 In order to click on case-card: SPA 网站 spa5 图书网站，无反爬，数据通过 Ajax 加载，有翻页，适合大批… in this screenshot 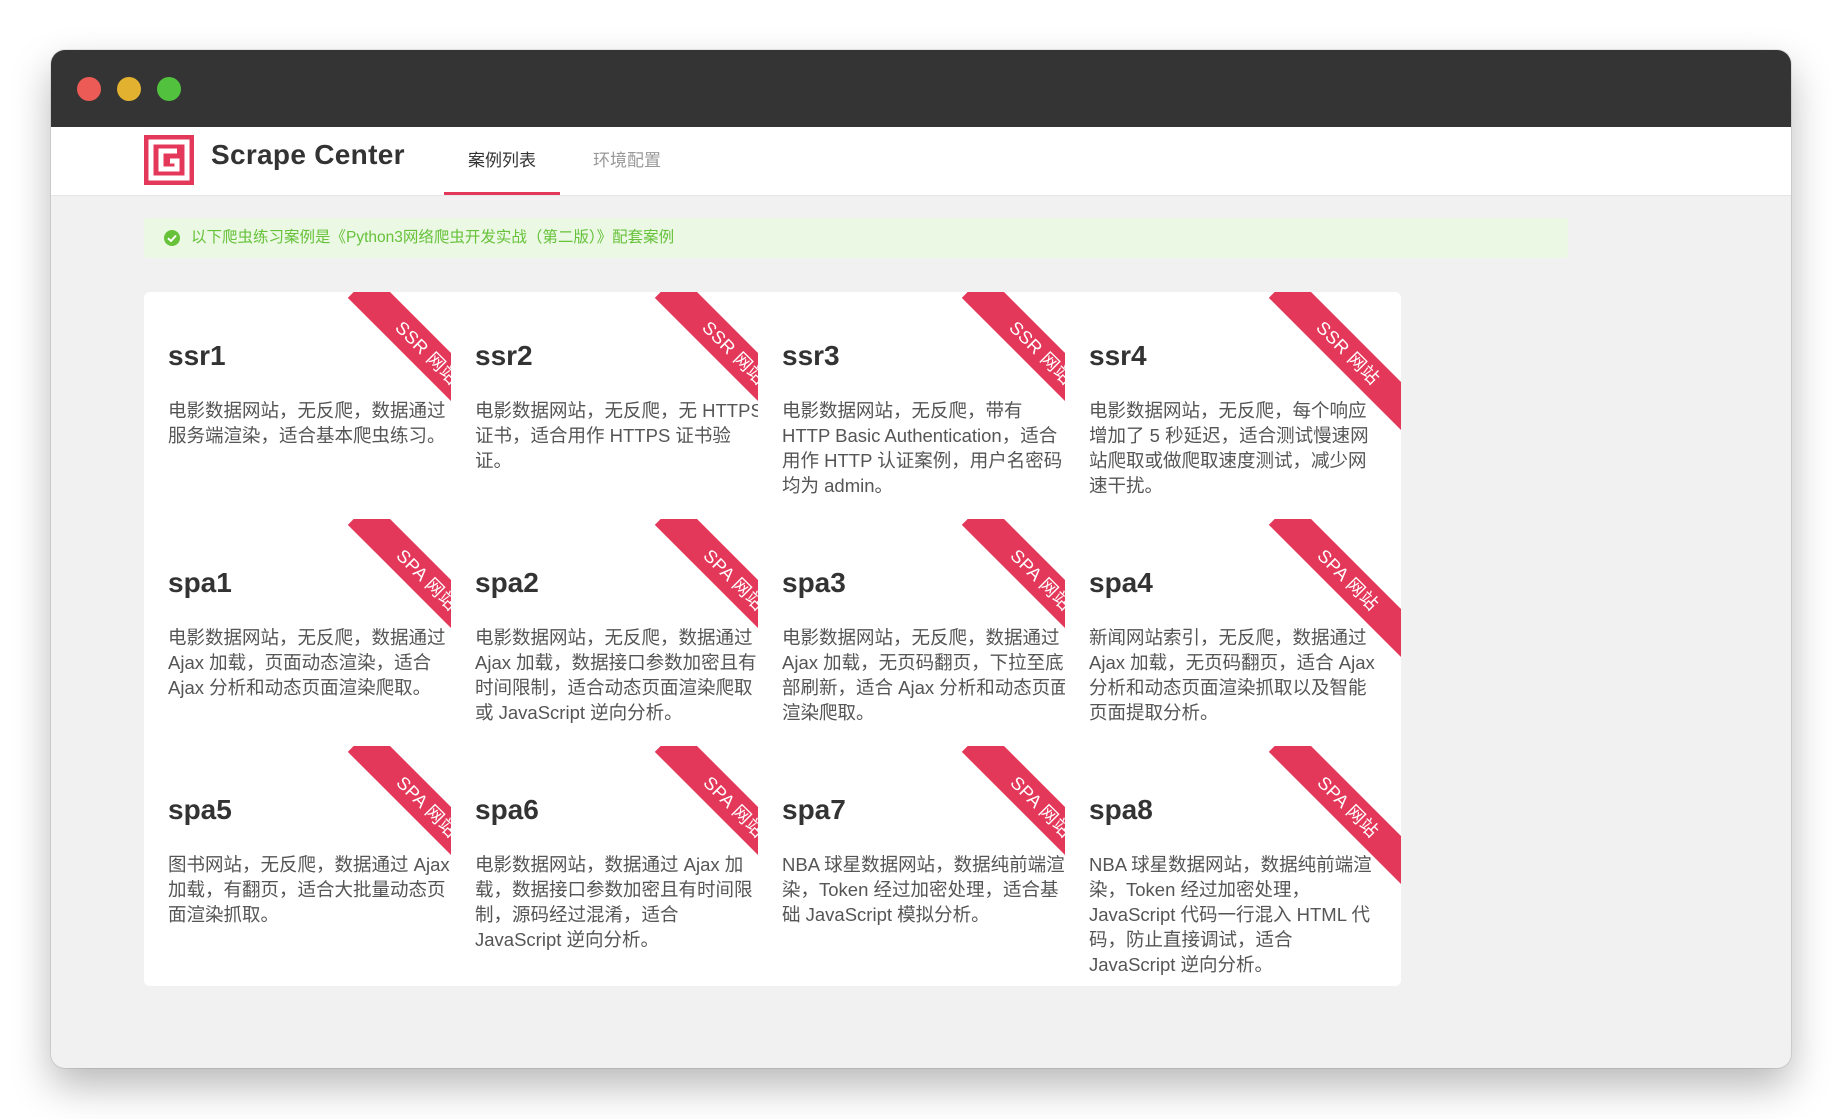, I will do `click(312, 866)`.